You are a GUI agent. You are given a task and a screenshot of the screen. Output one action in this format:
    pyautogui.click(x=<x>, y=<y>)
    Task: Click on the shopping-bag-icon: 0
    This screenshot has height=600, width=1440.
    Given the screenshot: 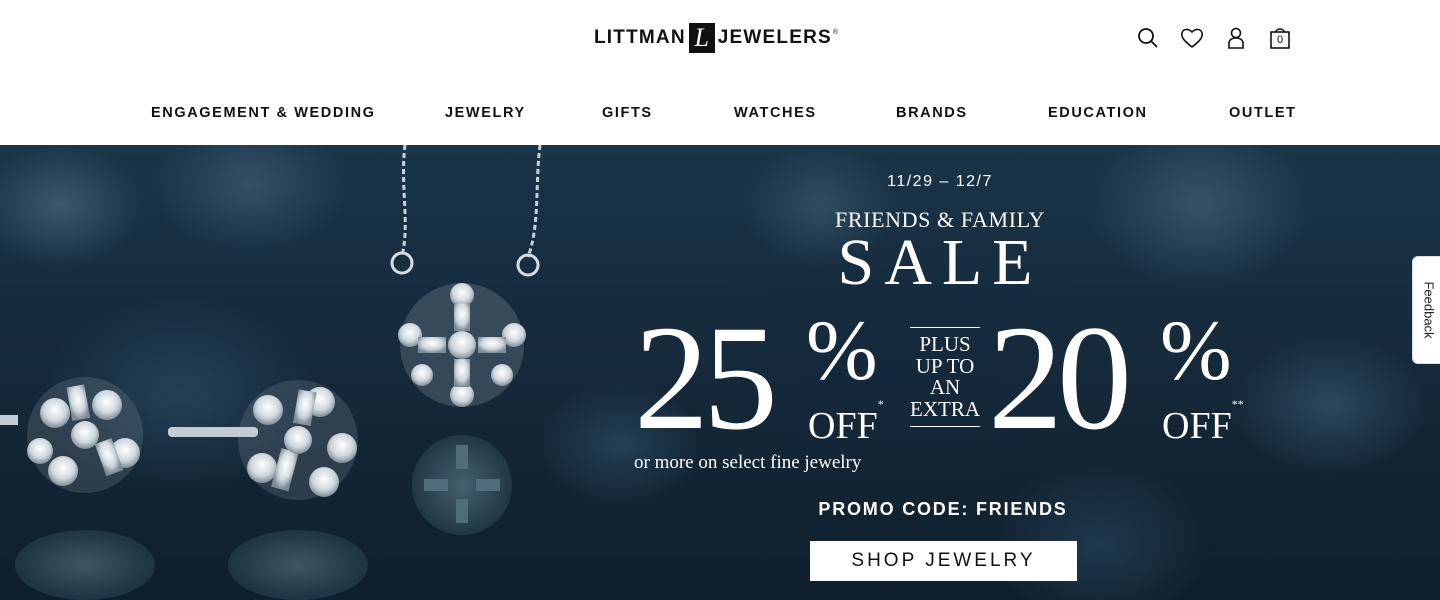 What is the action you would take?
    pyautogui.click(x=1280, y=38)
    